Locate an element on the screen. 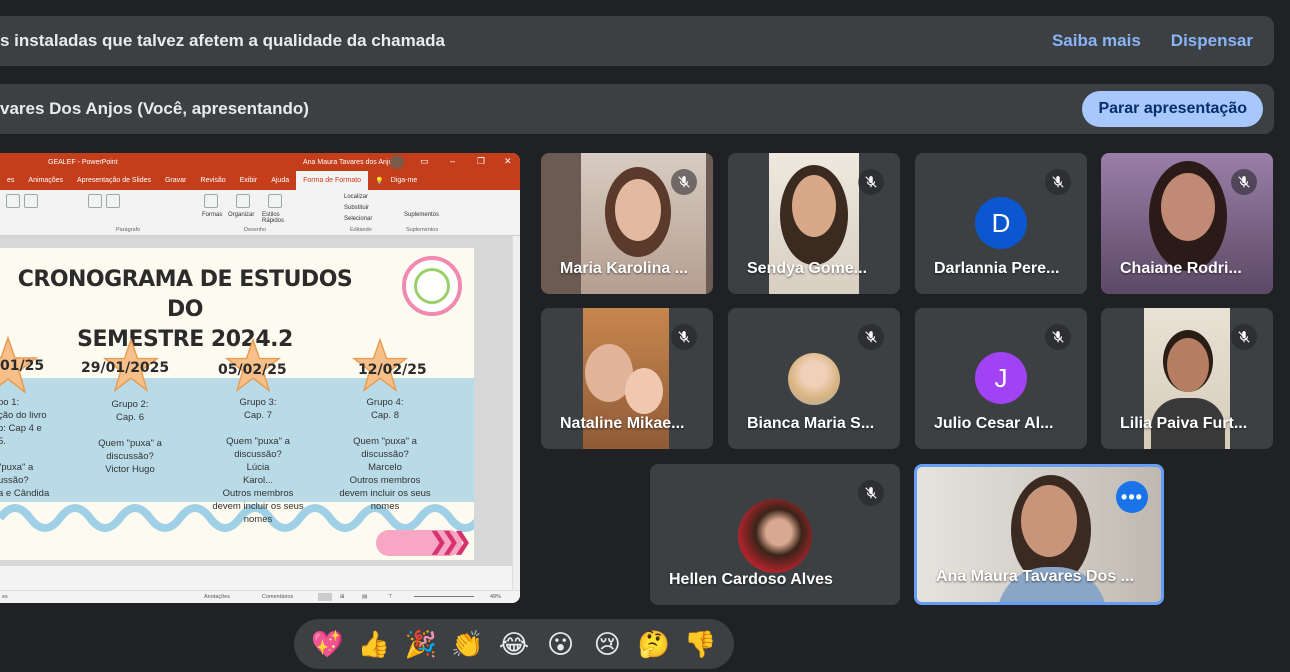 Image resolution: width=1290 pixels, height=672 pixels. ribbon-group-label: Desenho is located at coordinates (255, 230).